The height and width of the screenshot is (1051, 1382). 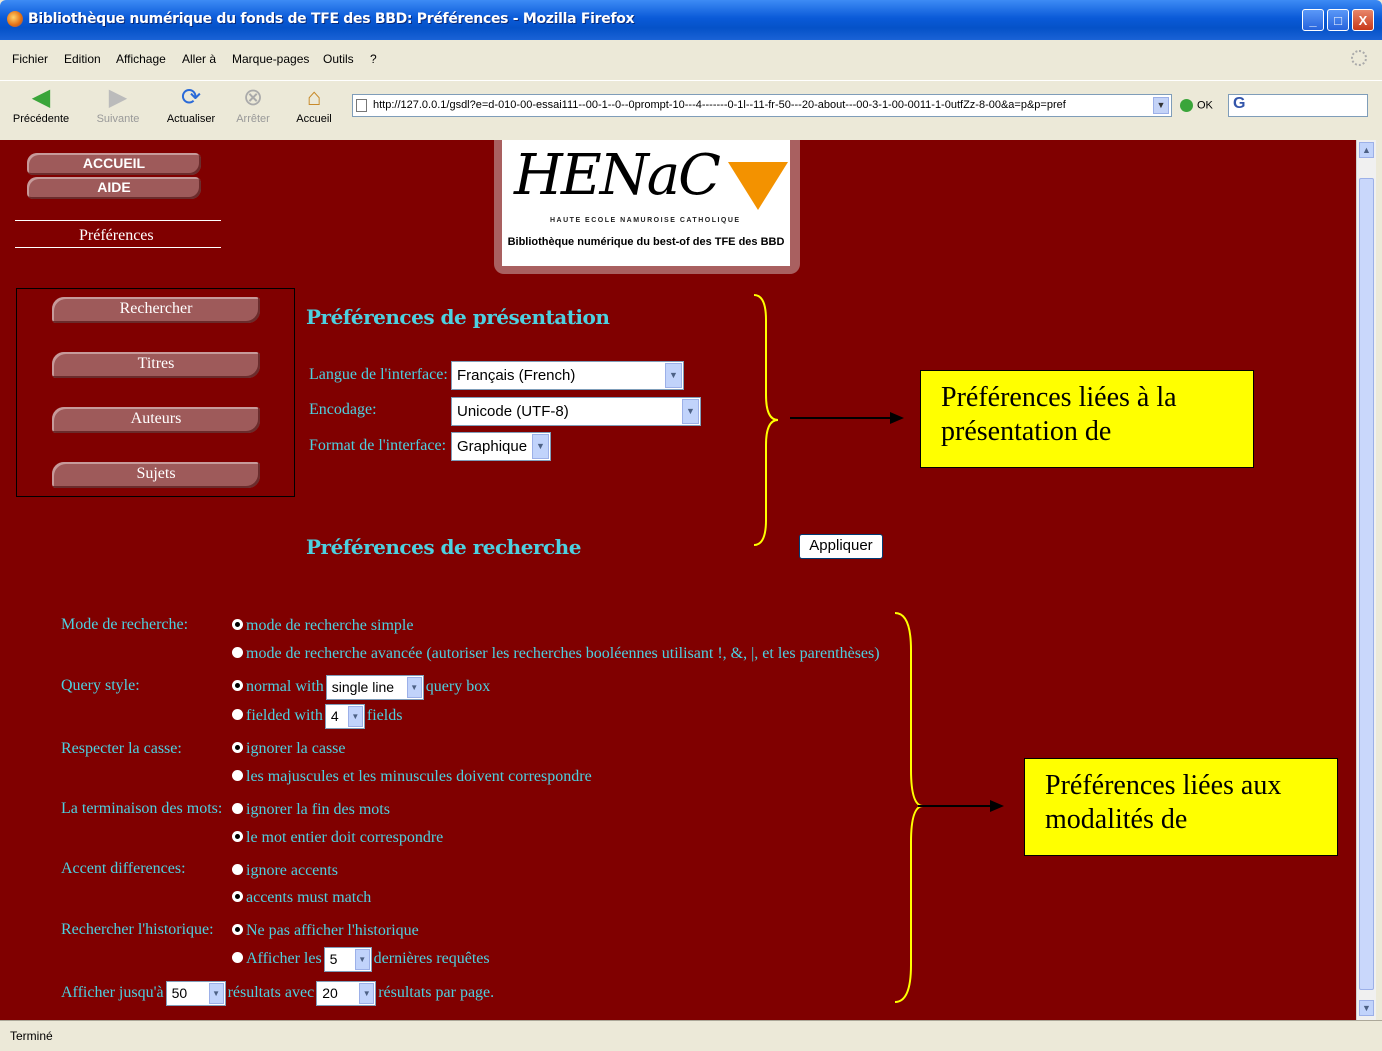 I want to click on home-button: ⌂ Accueil, so click(x=314, y=105).